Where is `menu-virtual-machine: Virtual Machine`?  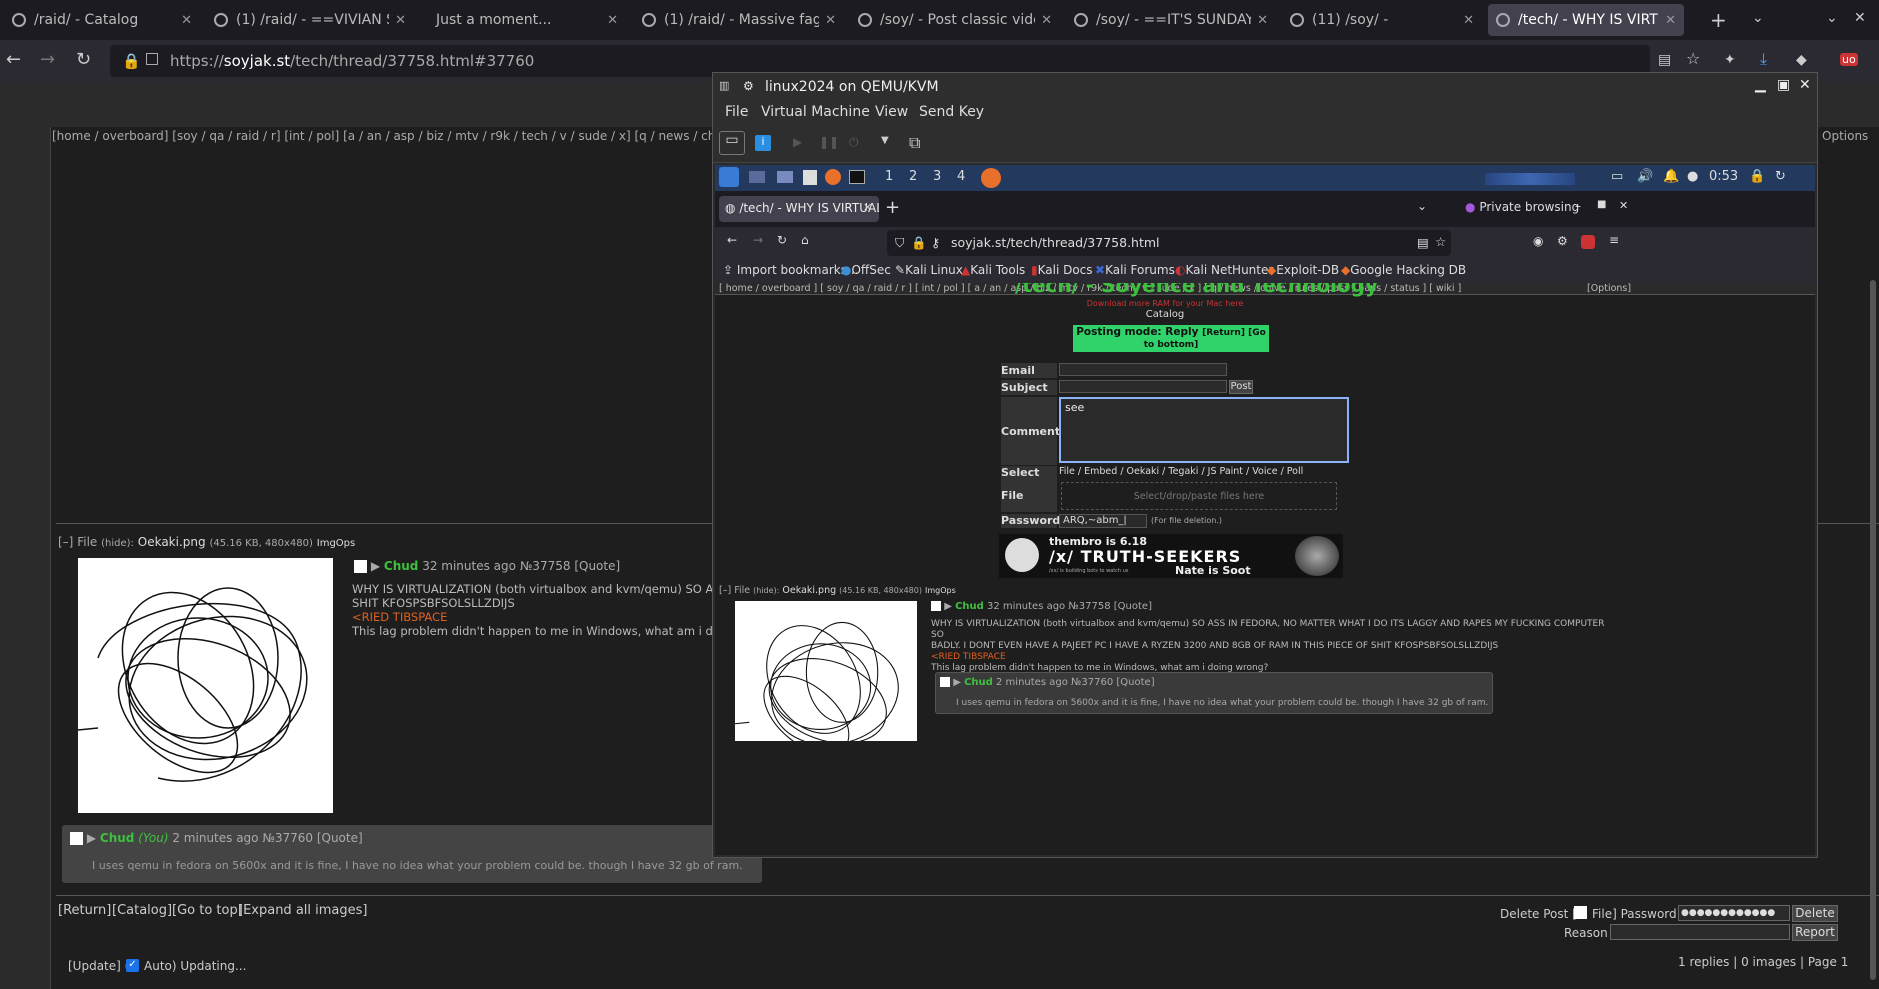 menu-virtual-machine: Virtual Machine is located at coordinates (815, 112).